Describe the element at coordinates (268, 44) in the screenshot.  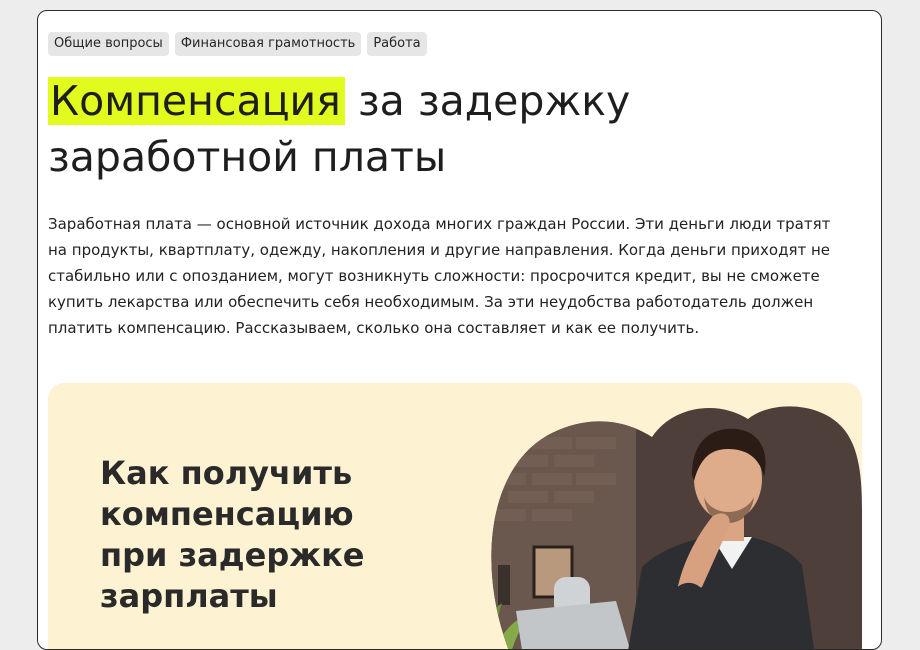
I see `tag-financial-literacy: Финансовая грамотность` at that location.